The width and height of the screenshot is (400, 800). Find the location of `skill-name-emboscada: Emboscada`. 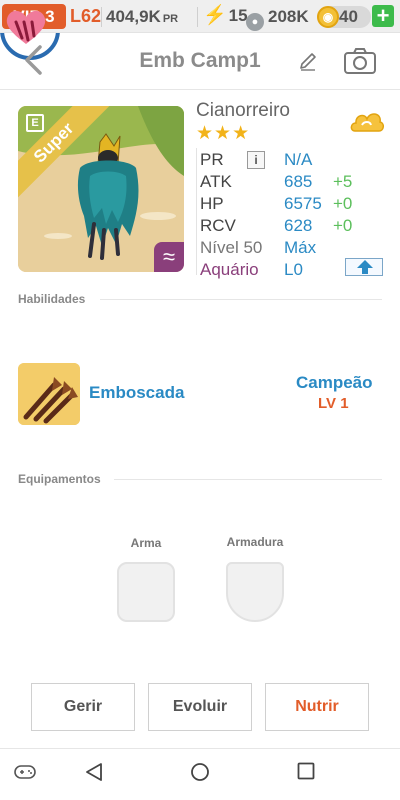

skill-name-emboscada: Emboscada is located at coordinates (136, 393).